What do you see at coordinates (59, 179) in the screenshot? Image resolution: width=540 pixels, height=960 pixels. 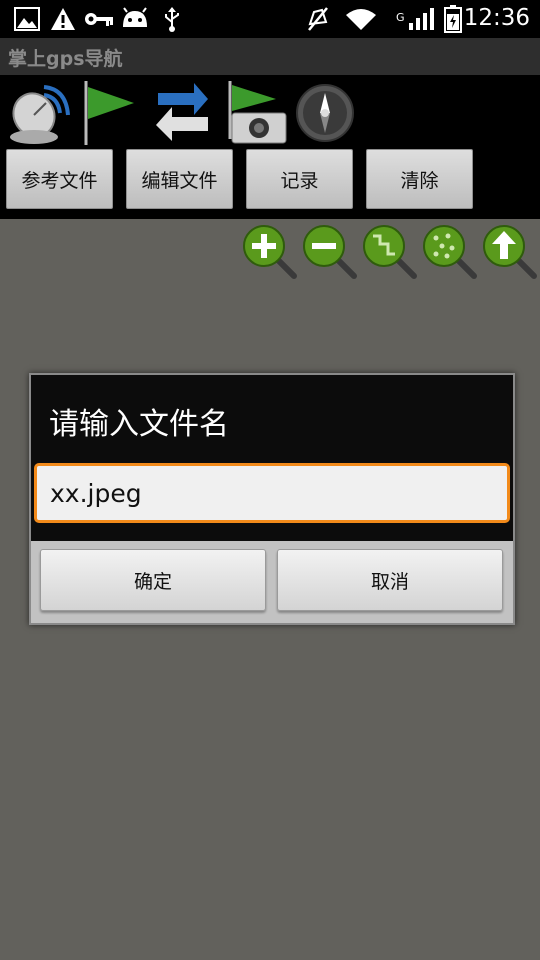 I see `reference-file-button: 参考文件` at bounding box center [59, 179].